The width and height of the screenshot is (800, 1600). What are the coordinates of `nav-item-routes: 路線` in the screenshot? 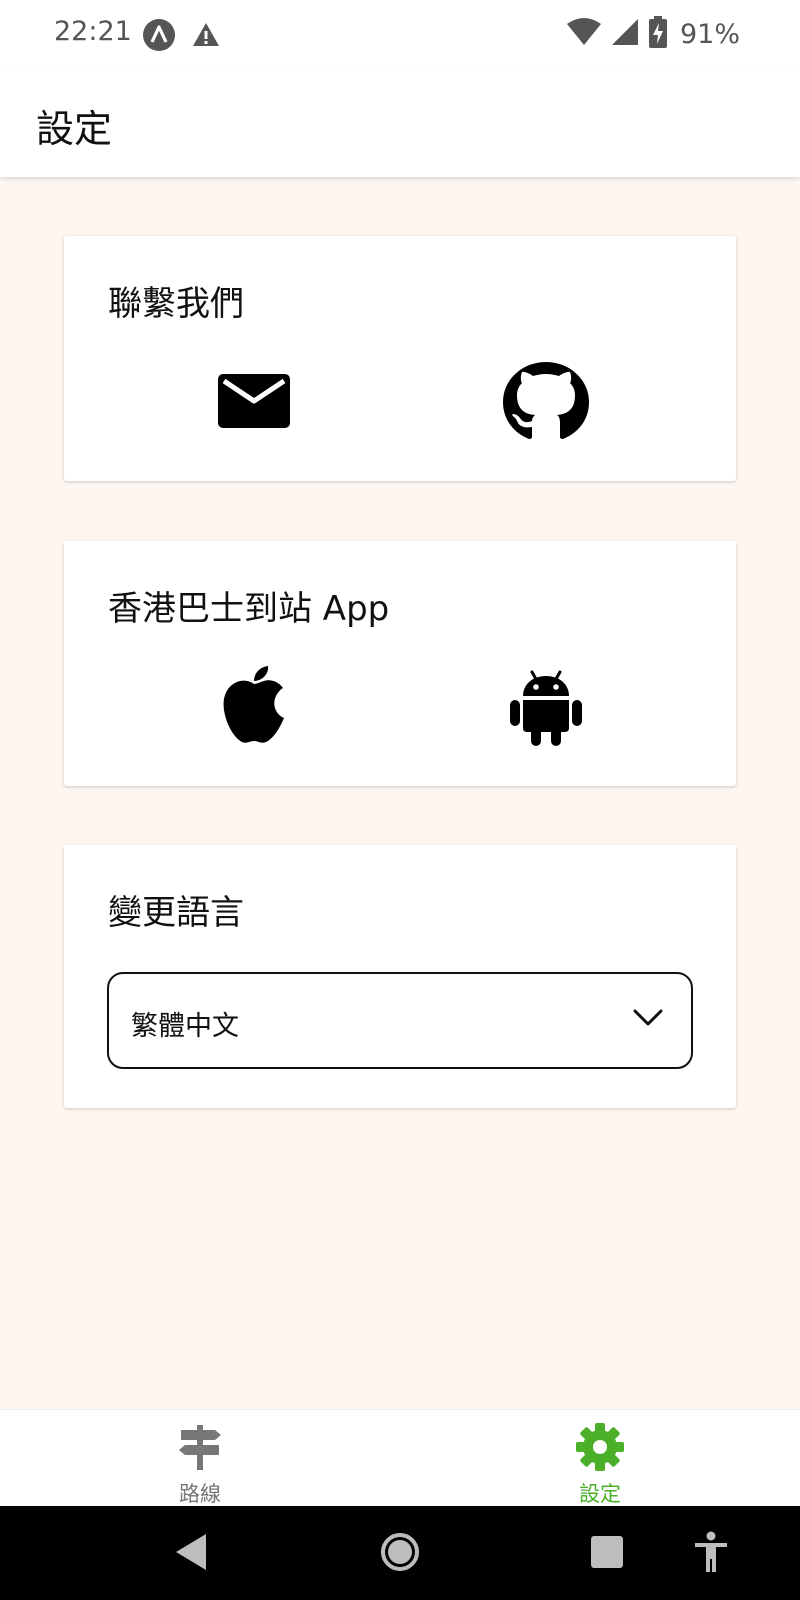 It's located at (200, 1458).